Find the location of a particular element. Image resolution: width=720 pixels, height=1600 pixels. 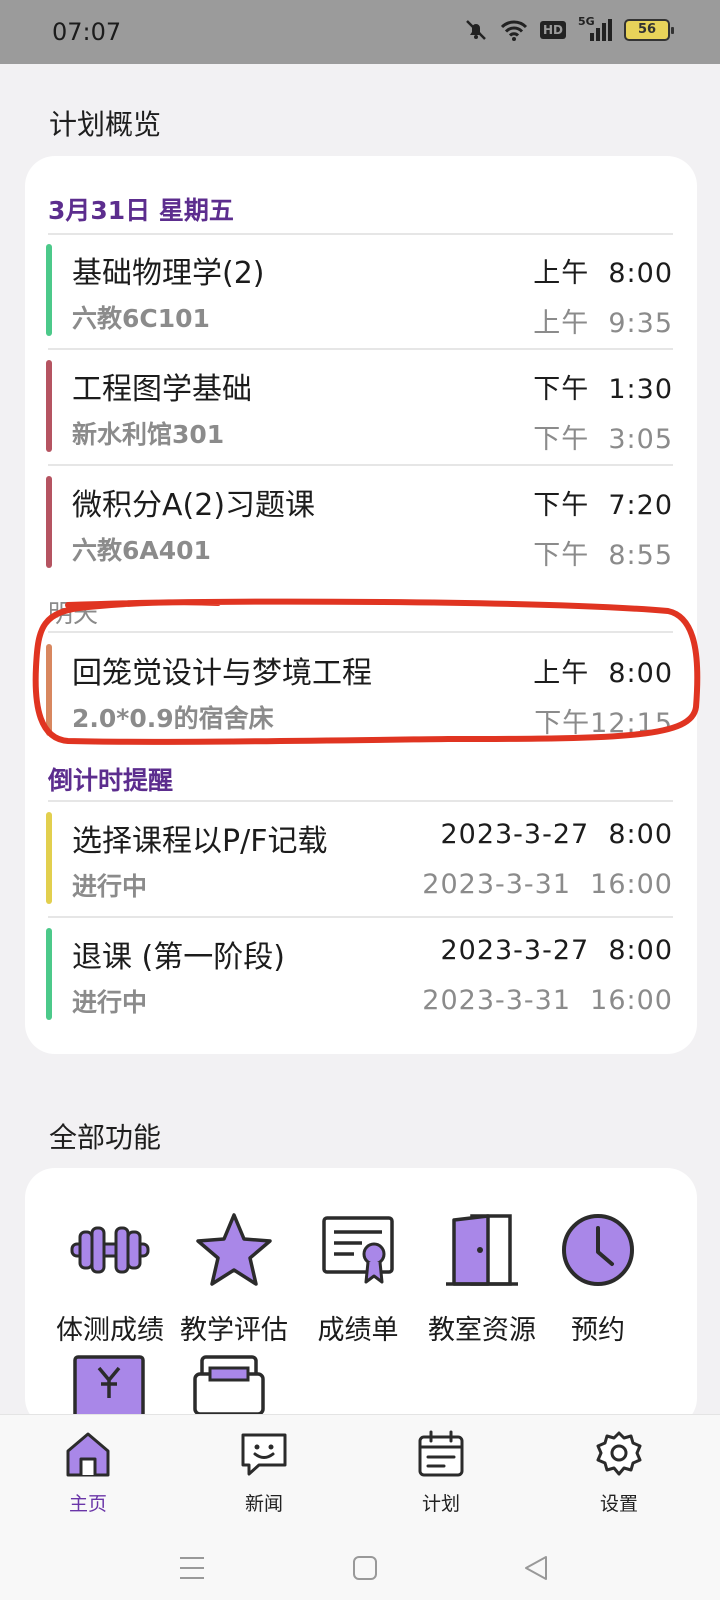

countdown-title: 选择课程以P/F记载 is located at coordinates (200, 841).